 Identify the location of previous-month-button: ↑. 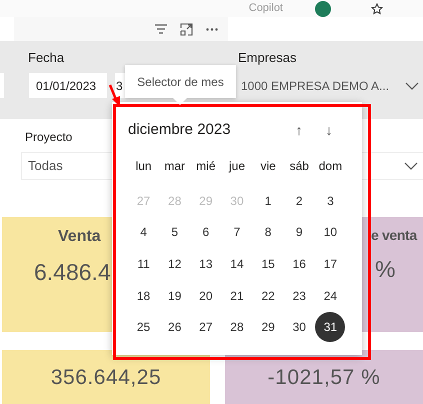
(299, 130).